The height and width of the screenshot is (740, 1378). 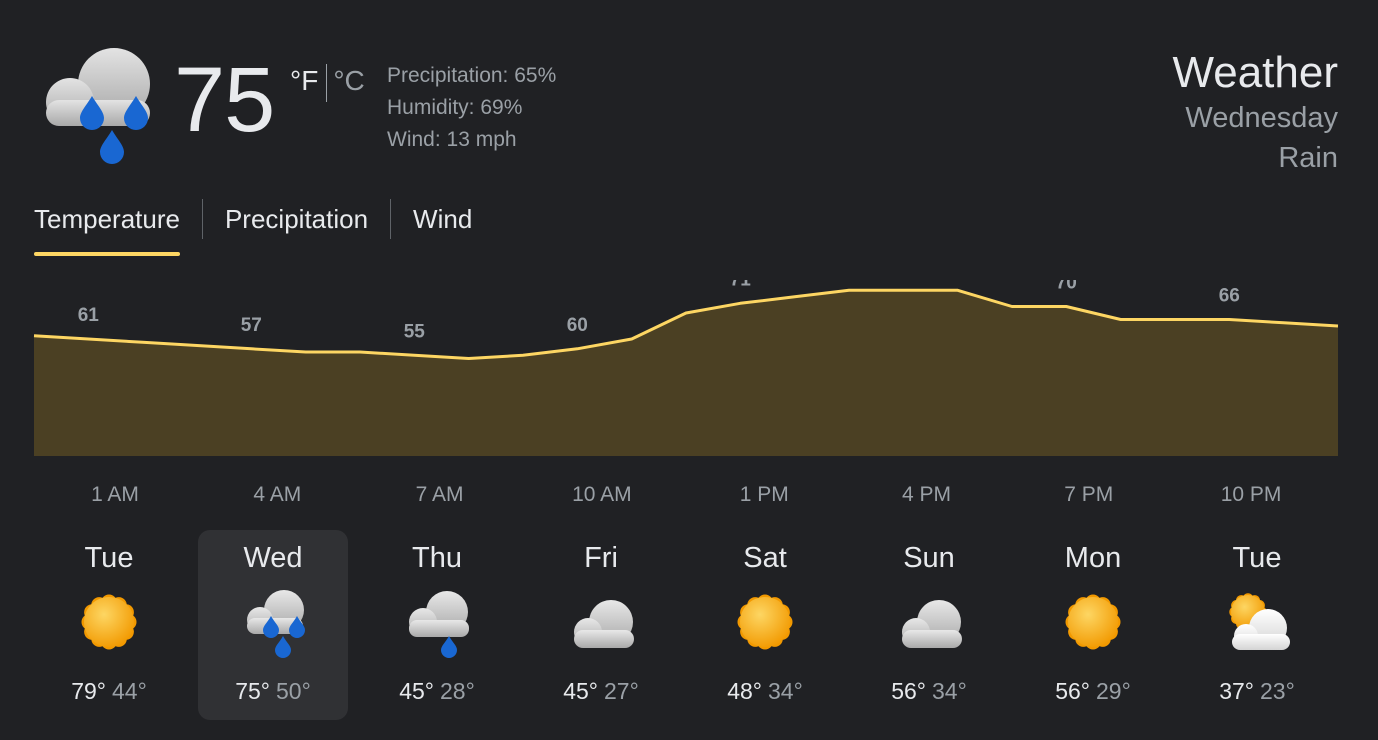 What do you see at coordinates (1257, 622) in the screenshot?
I see `partly-cloudy-icon` at bounding box center [1257, 622].